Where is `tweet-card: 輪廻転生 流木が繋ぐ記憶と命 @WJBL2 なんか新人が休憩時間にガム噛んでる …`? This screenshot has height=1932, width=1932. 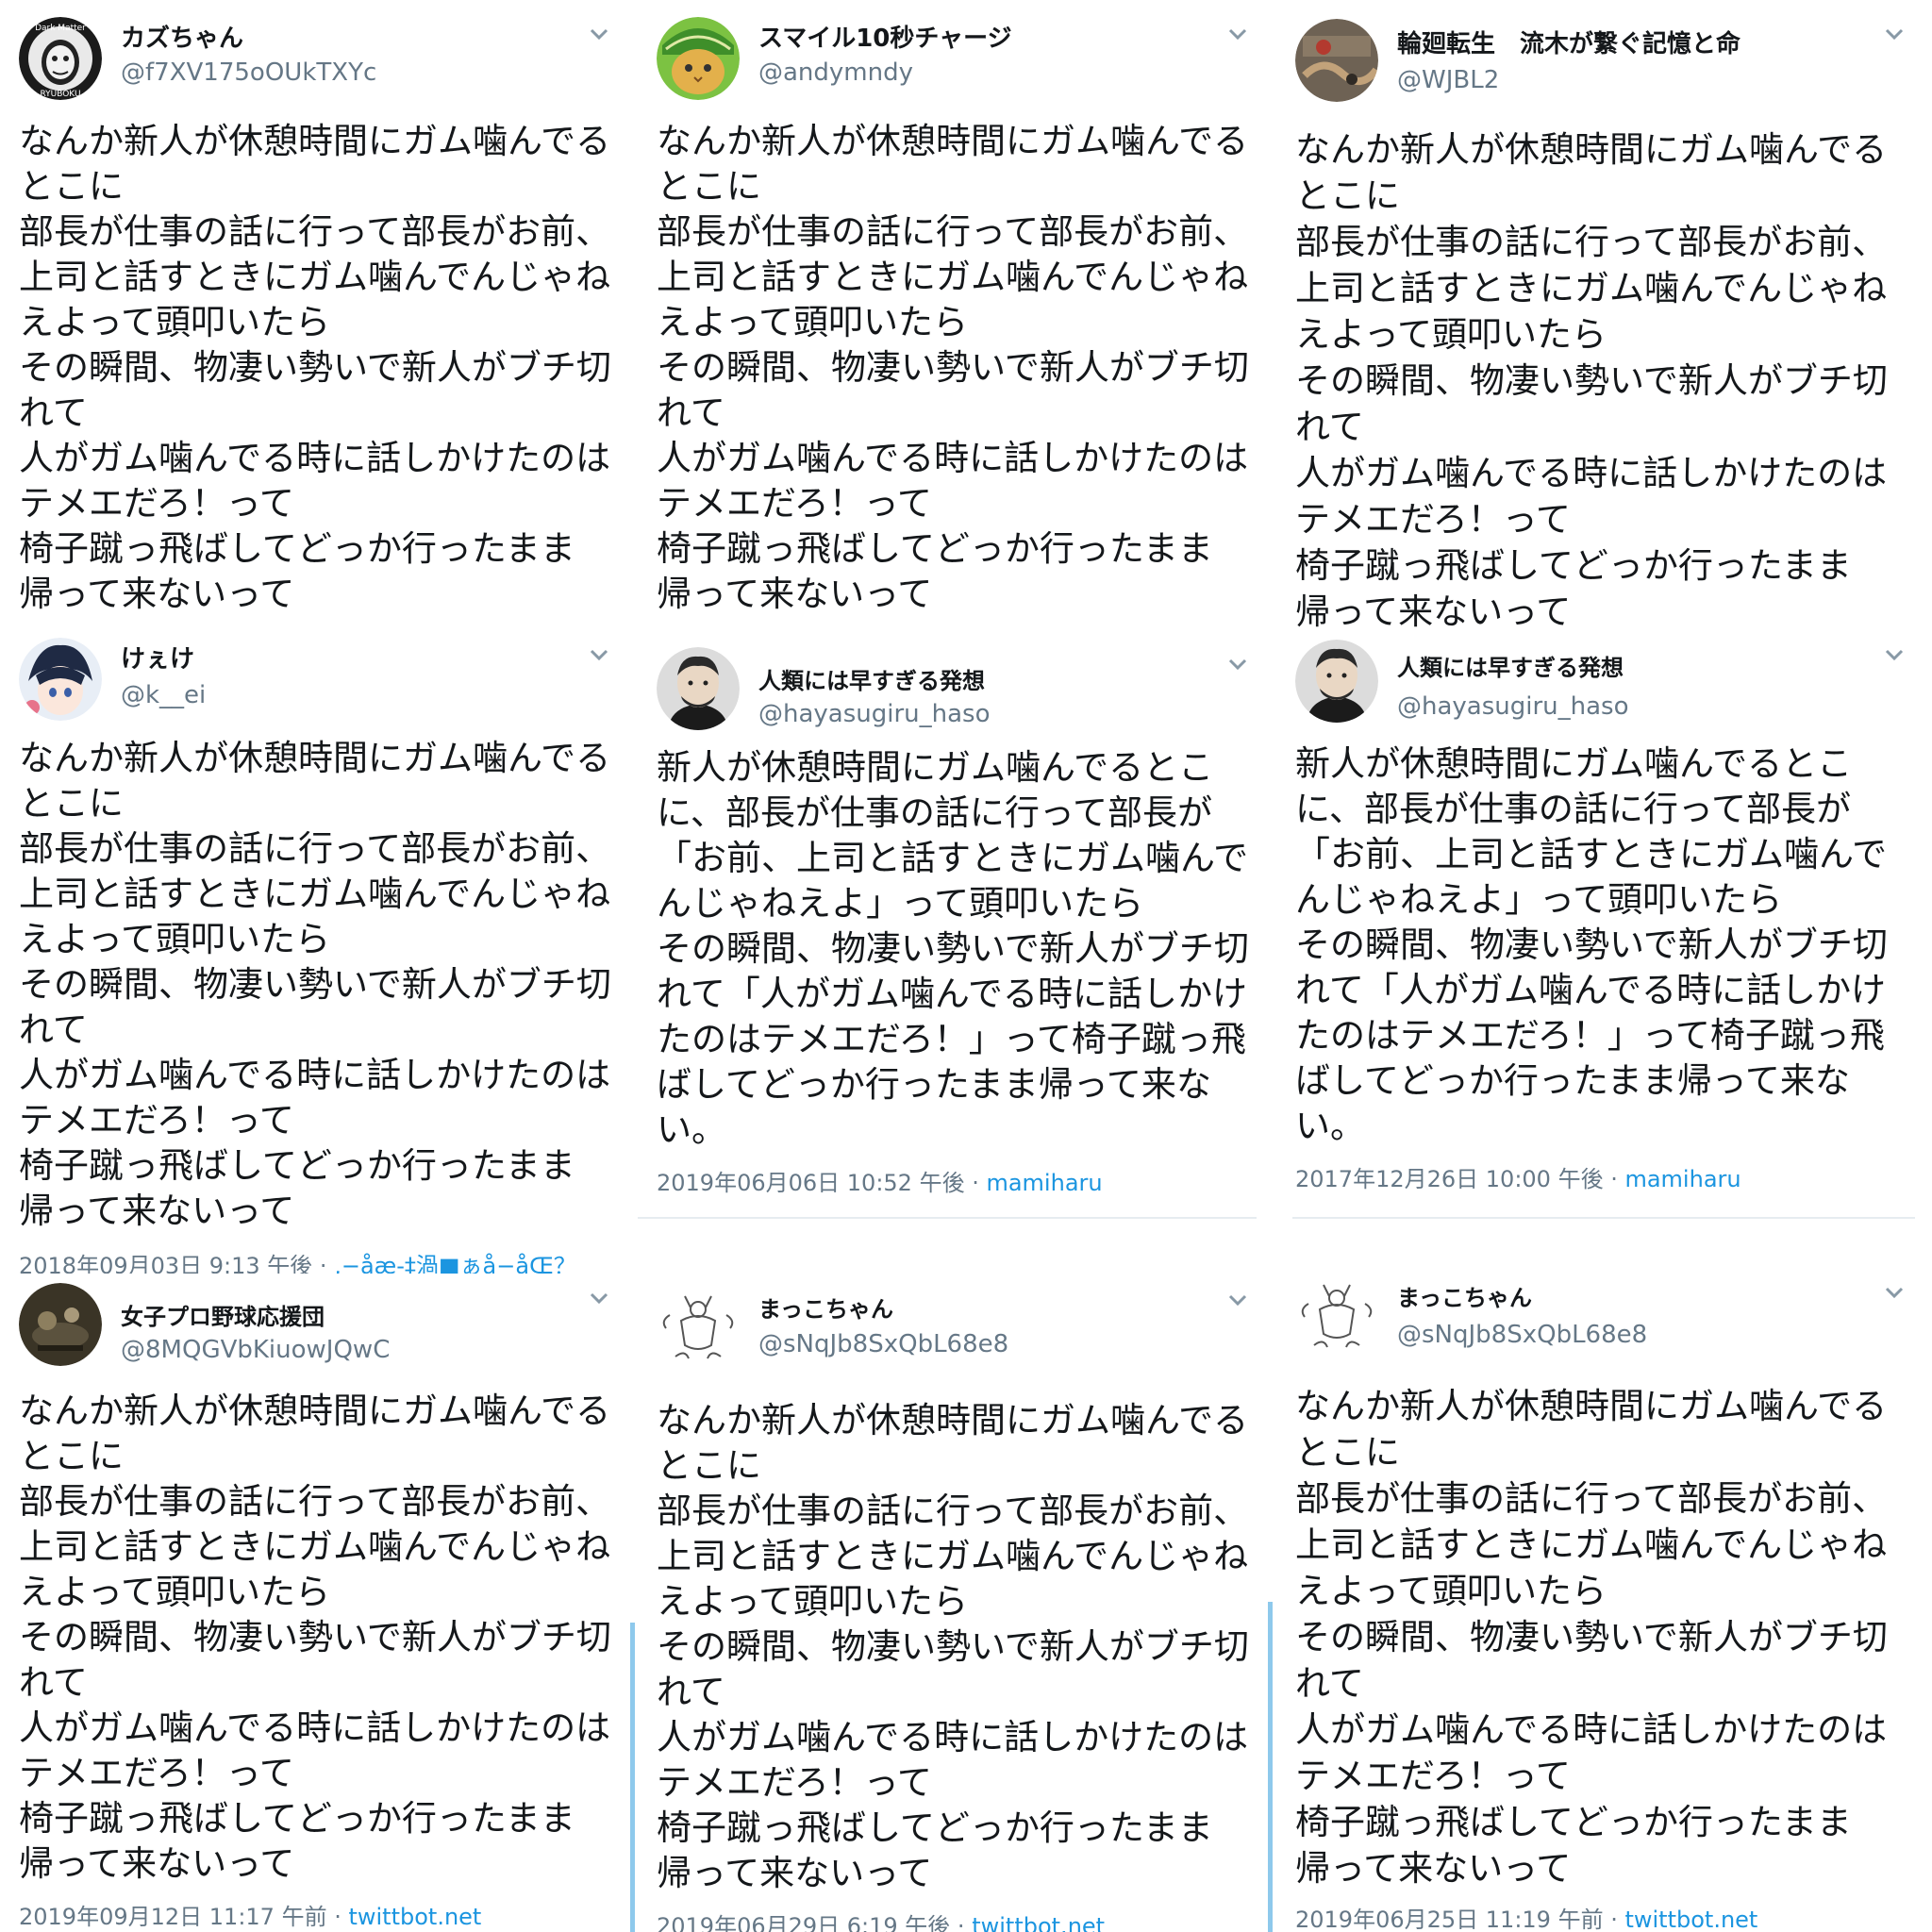 tweet-card: 輪廻転生 流木が繋ぐ記憶と命 @WJBL2 なんか新人が休憩時間にガム噛んでる … is located at coordinates (1604, 315).